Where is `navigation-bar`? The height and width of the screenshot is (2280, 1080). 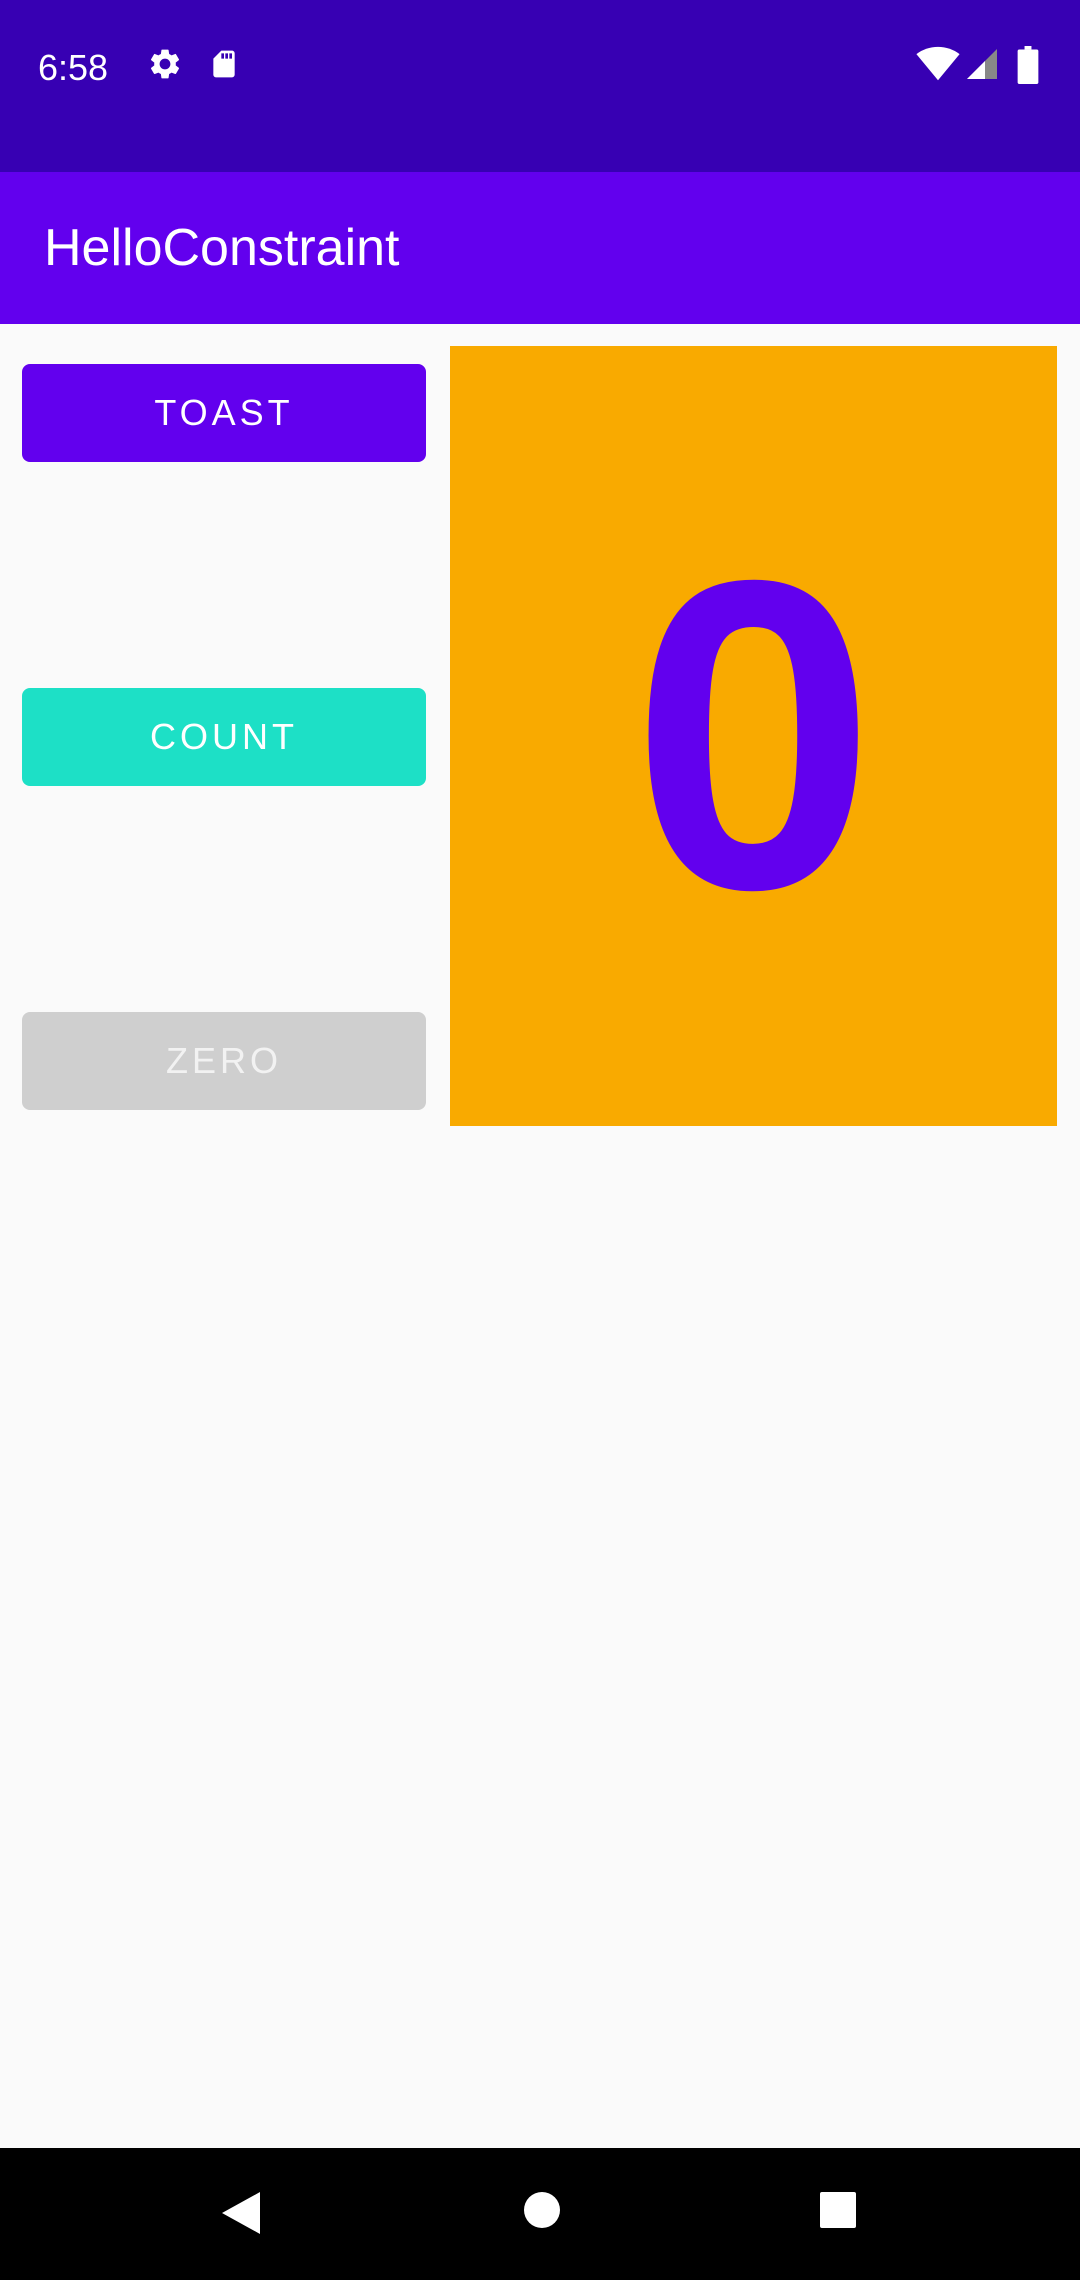 navigation-bar is located at coordinates (540, 2214).